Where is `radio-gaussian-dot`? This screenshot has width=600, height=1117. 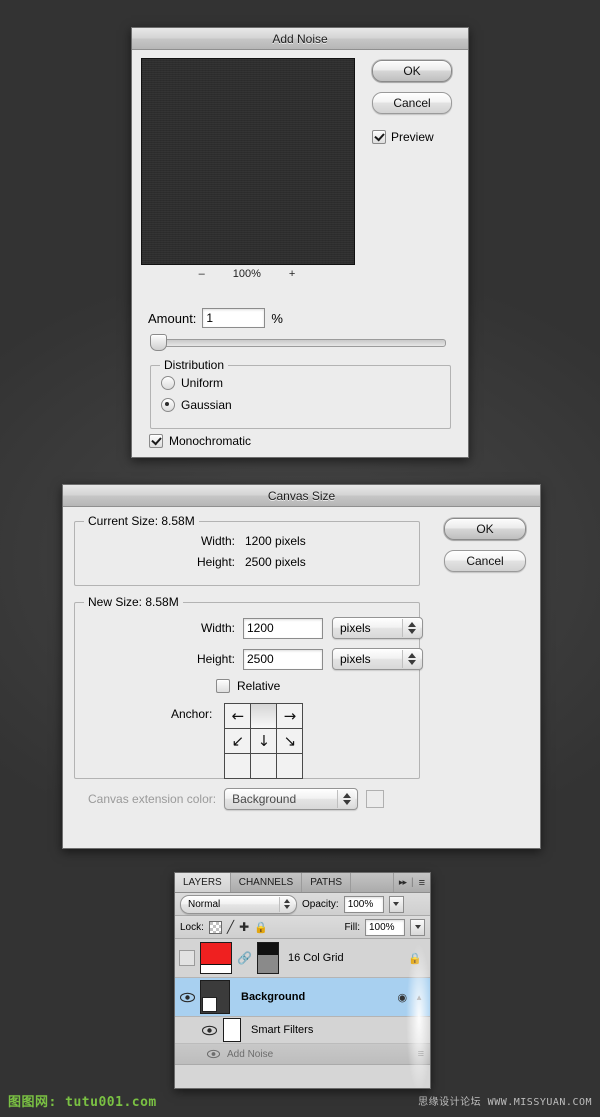
radio-gaussian-dot is located at coordinates (168, 405).